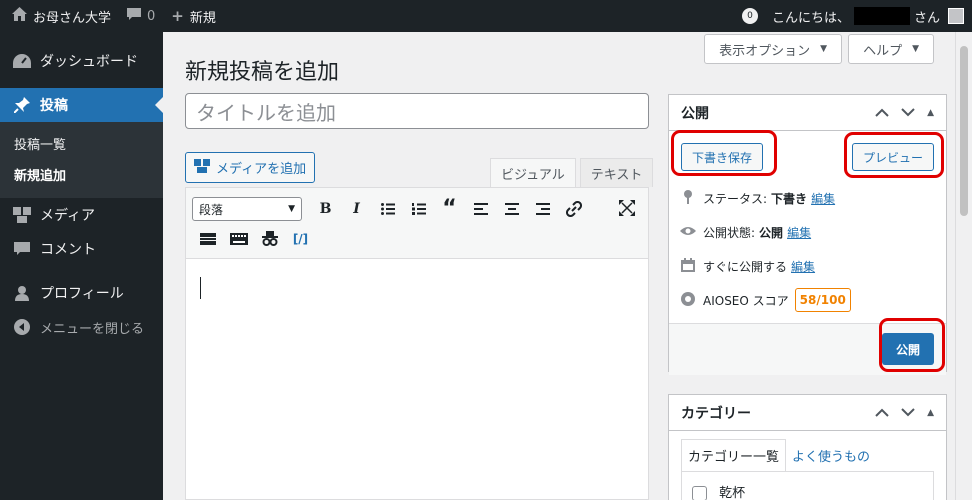 This screenshot has height=500, width=972. Describe the element at coordinates (325, 209) in the screenshot. I see `bold-button: B` at that location.